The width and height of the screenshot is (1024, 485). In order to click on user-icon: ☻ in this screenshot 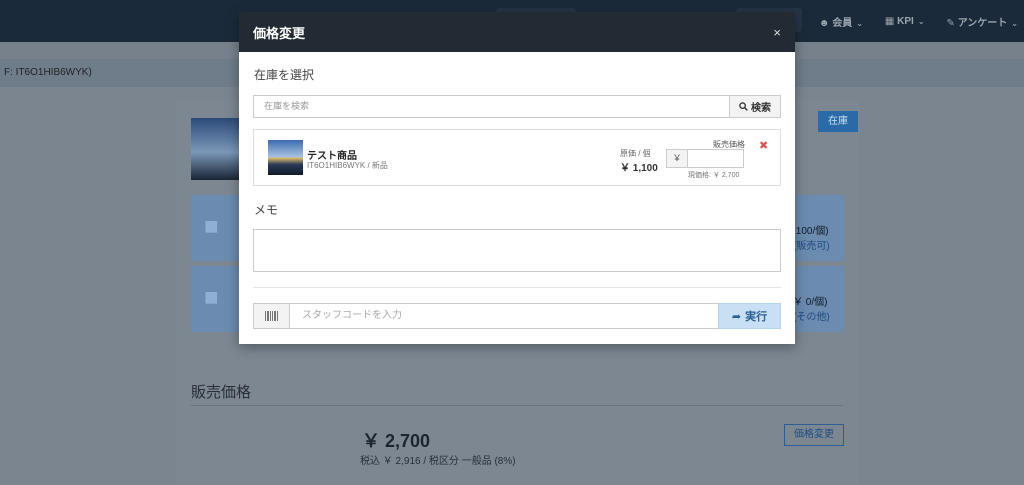, I will do `click(824, 23)`.